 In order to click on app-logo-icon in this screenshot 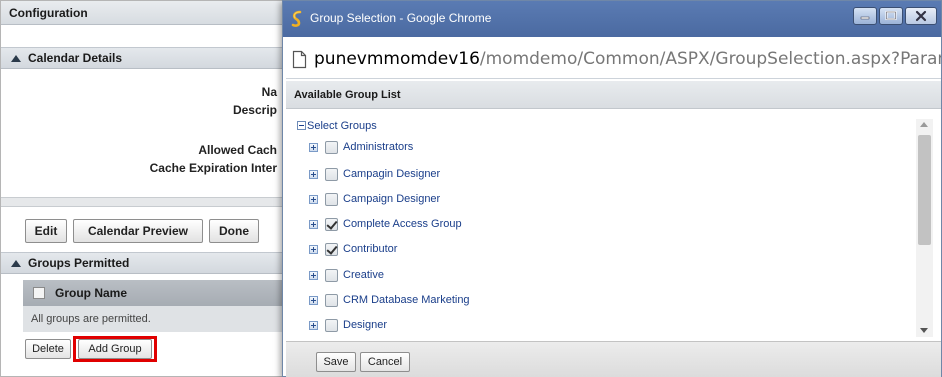, I will do `click(296, 18)`.